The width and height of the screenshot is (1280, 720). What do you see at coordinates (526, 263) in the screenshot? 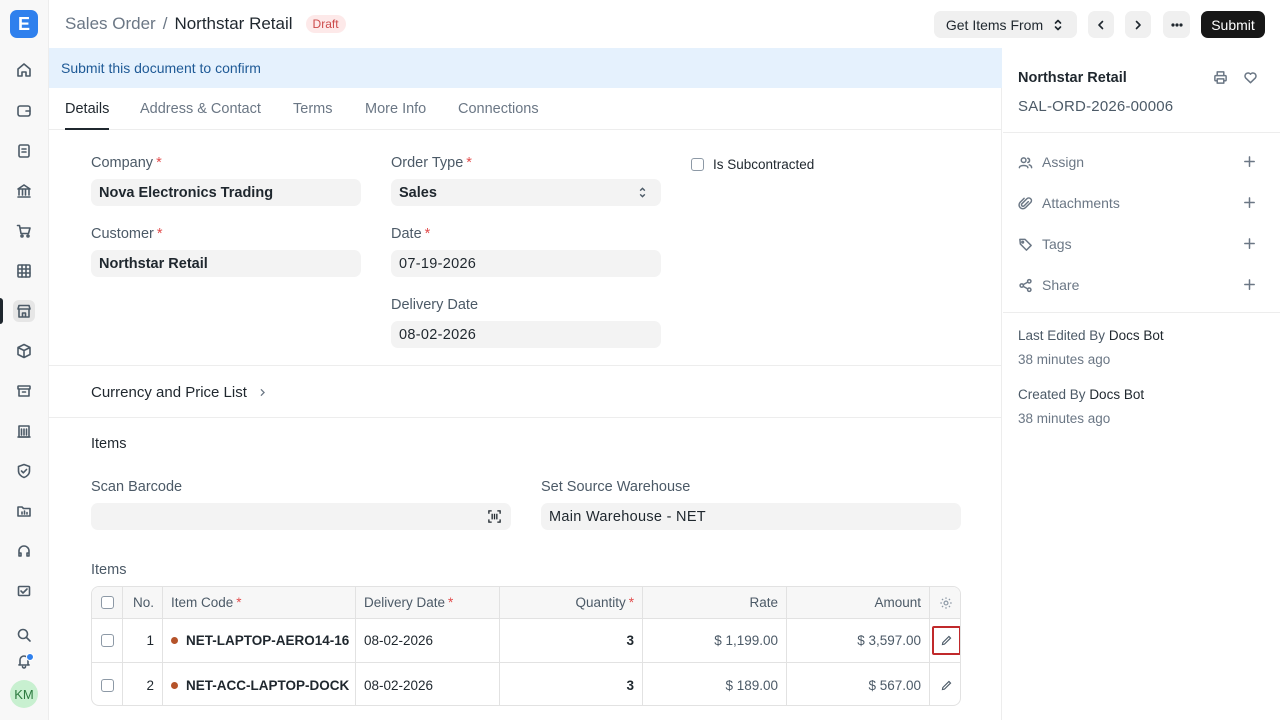
I see `date-field: 07-19-2026` at bounding box center [526, 263].